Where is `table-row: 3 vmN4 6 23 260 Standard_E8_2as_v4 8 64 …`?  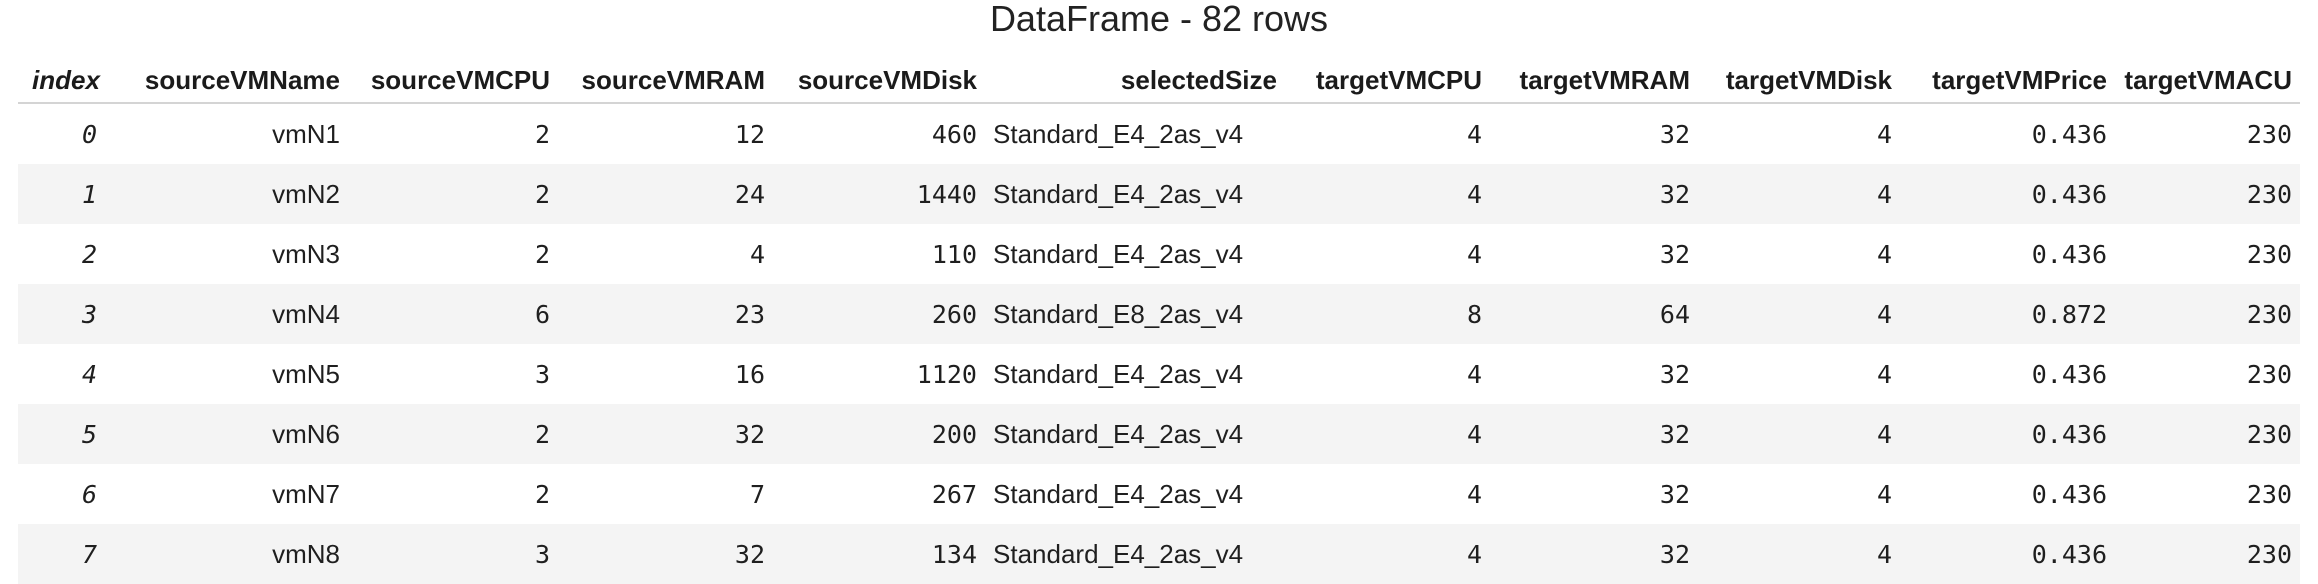
table-row: 3 vmN4 6 23 260 Standard_E8_2as_v4 8 64 … is located at coordinates (1159, 314).